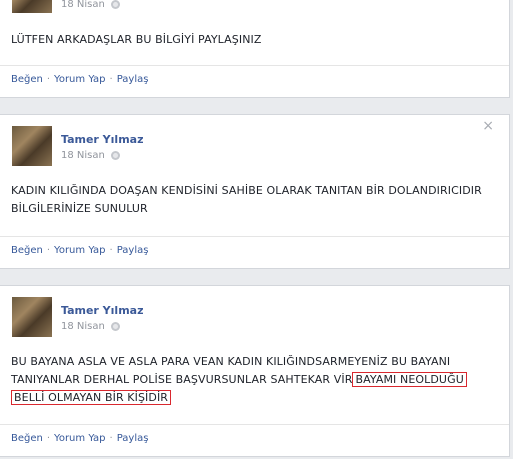 This screenshot has width=513, height=459. What do you see at coordinates (255, 398) in the screenshot?
I see `post-text-line: BELLİ OLMAYAN BİR KİŞİDİR` at bounding box center [255, 398].